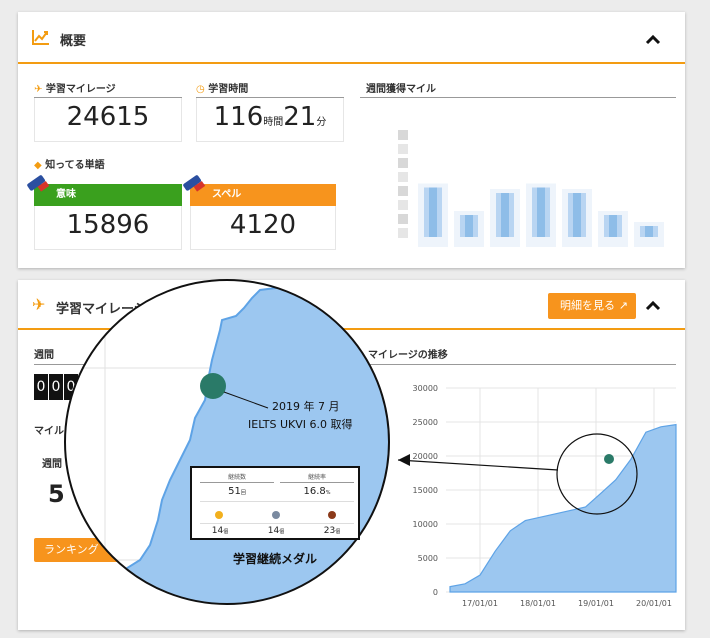 This screenshot has height=638, width=710. Describe the element at coordinates (480, 603) in the screenshot. I see `x-tick-label: 17/01/01` at that location.